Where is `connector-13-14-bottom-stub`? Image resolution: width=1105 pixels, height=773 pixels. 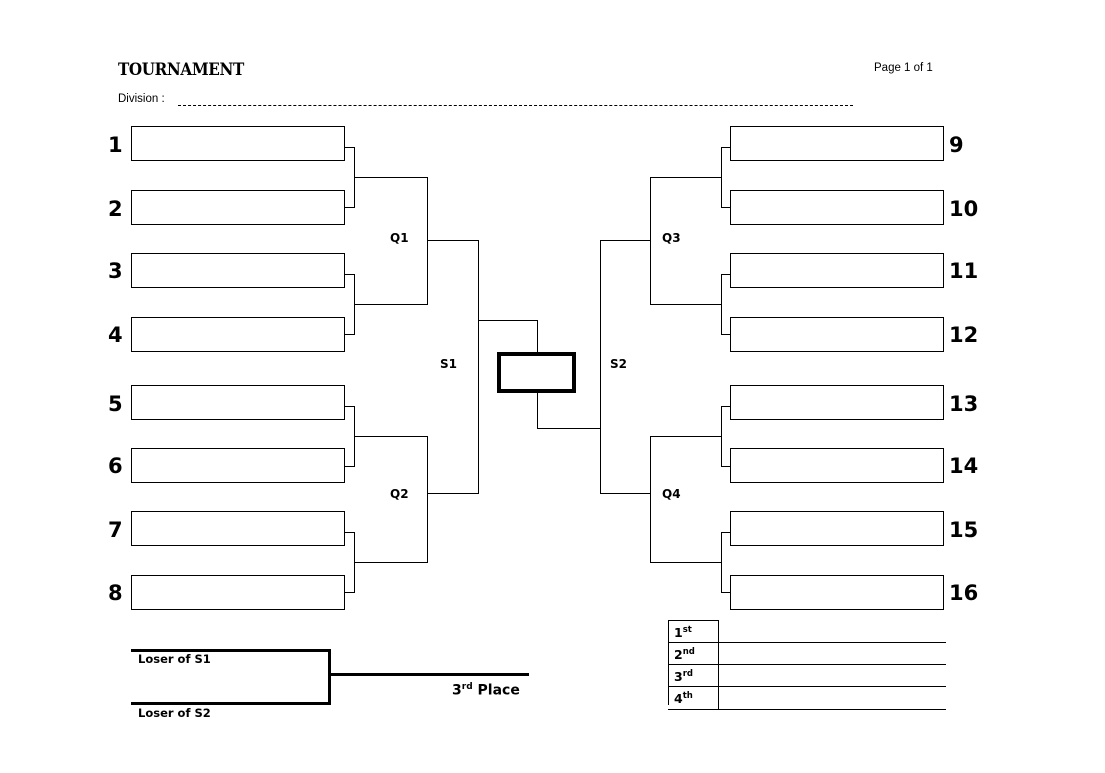
connector-13-14-bottom-stub is located at coordinates (725, 466).